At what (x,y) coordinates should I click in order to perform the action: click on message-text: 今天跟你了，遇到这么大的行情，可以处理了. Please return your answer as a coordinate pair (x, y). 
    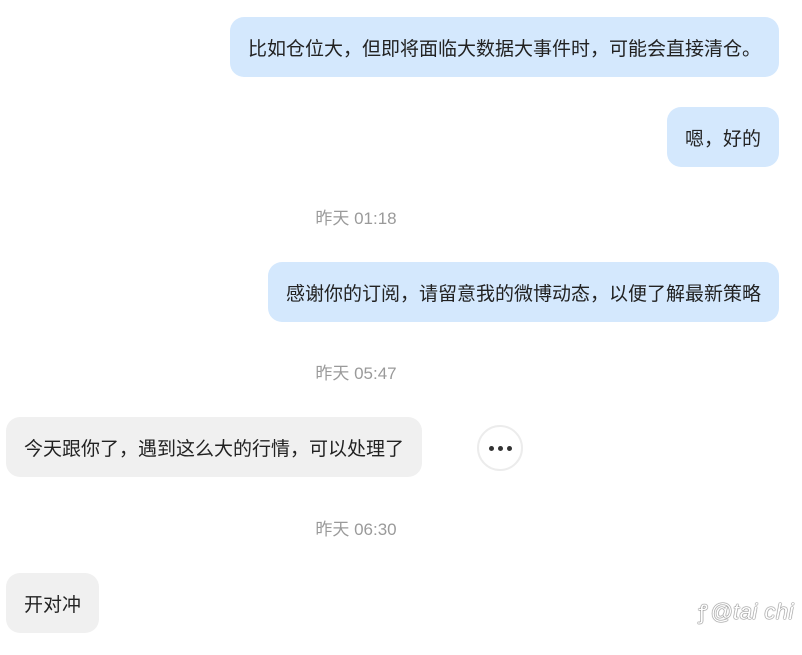
    Looking at the image, I should click on (214, 448).